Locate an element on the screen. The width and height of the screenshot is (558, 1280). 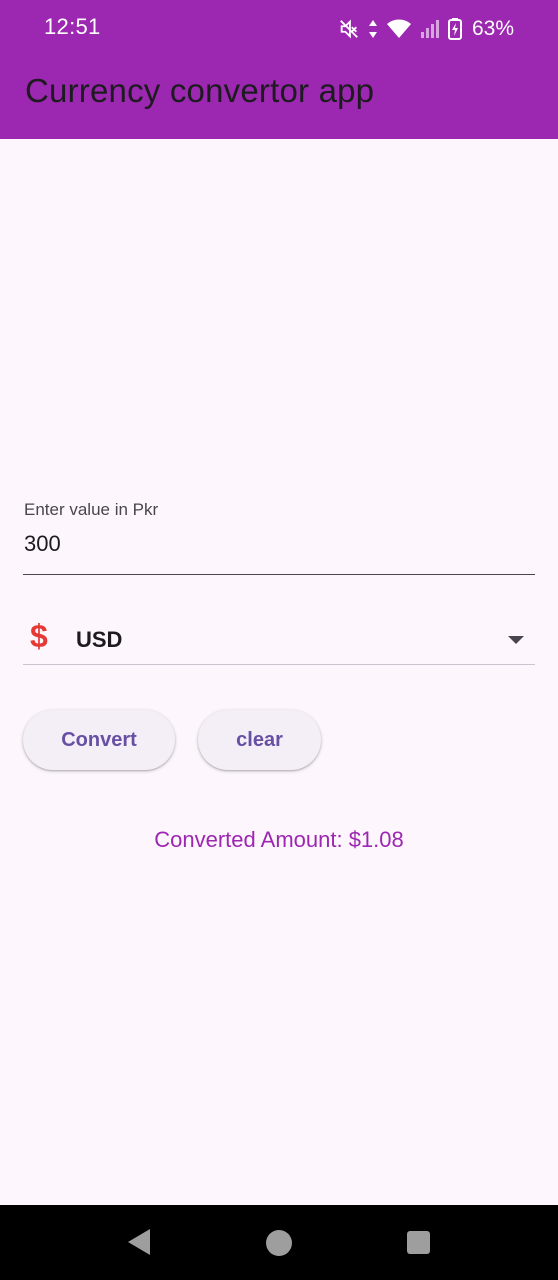
input-underline is located at coordinates (279, 574).